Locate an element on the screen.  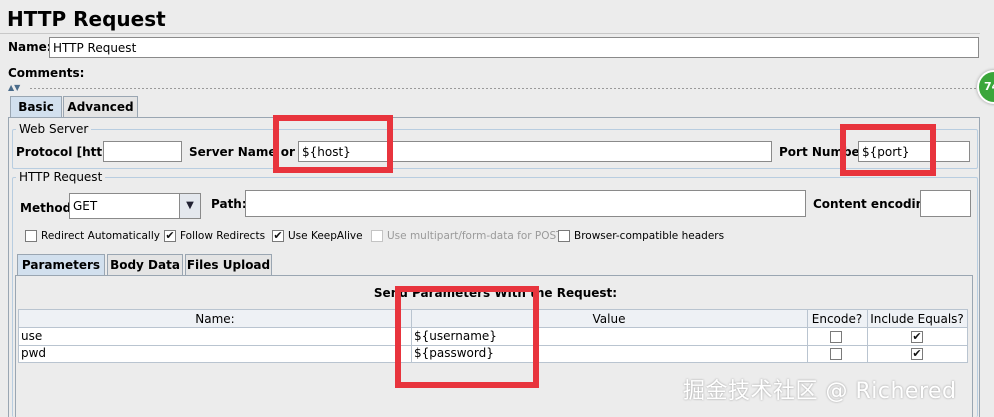
follow-redirects-label: Follow Redirects is located at coordinates (223, 236).